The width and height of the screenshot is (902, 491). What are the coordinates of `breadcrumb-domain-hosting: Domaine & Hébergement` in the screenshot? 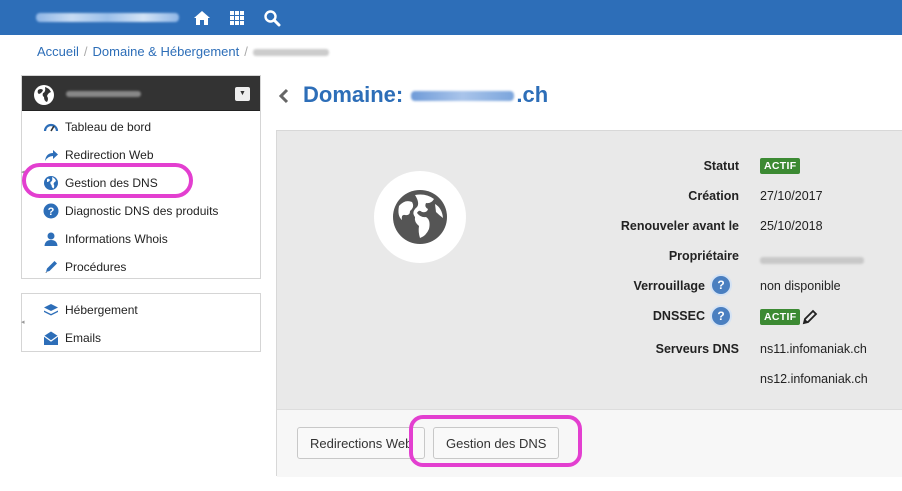 It's located at (166, 51).